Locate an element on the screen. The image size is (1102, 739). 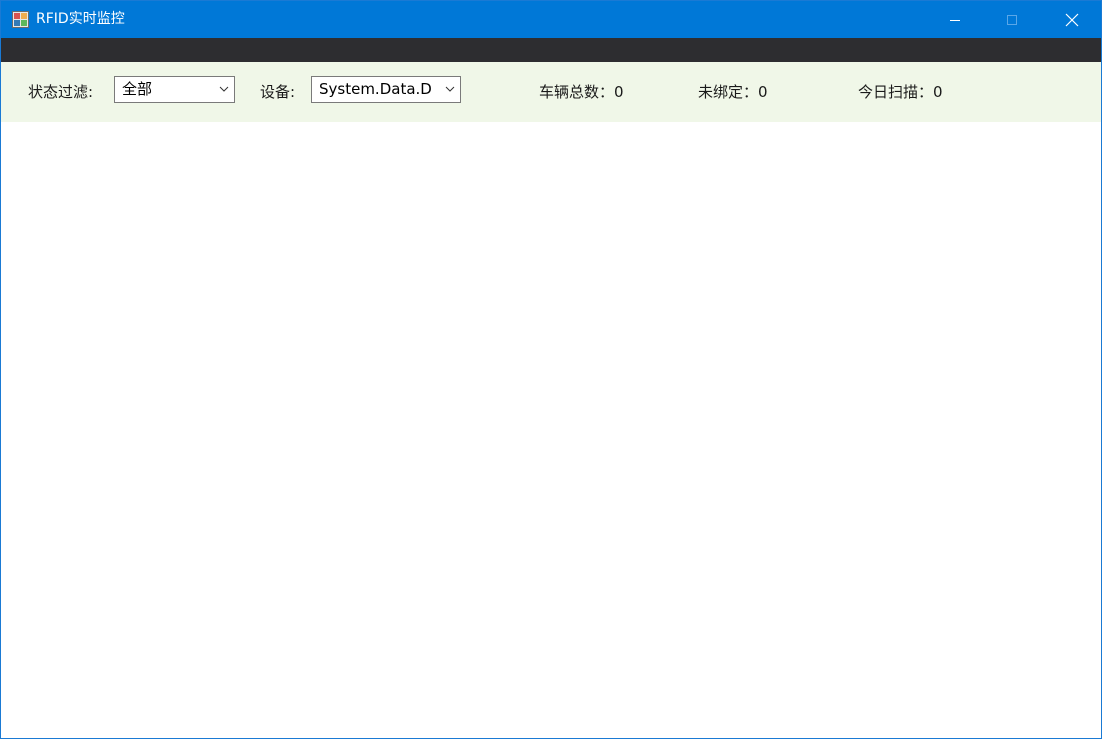
title-bar: RFID实时监控 is located at coordinates (551, 19).